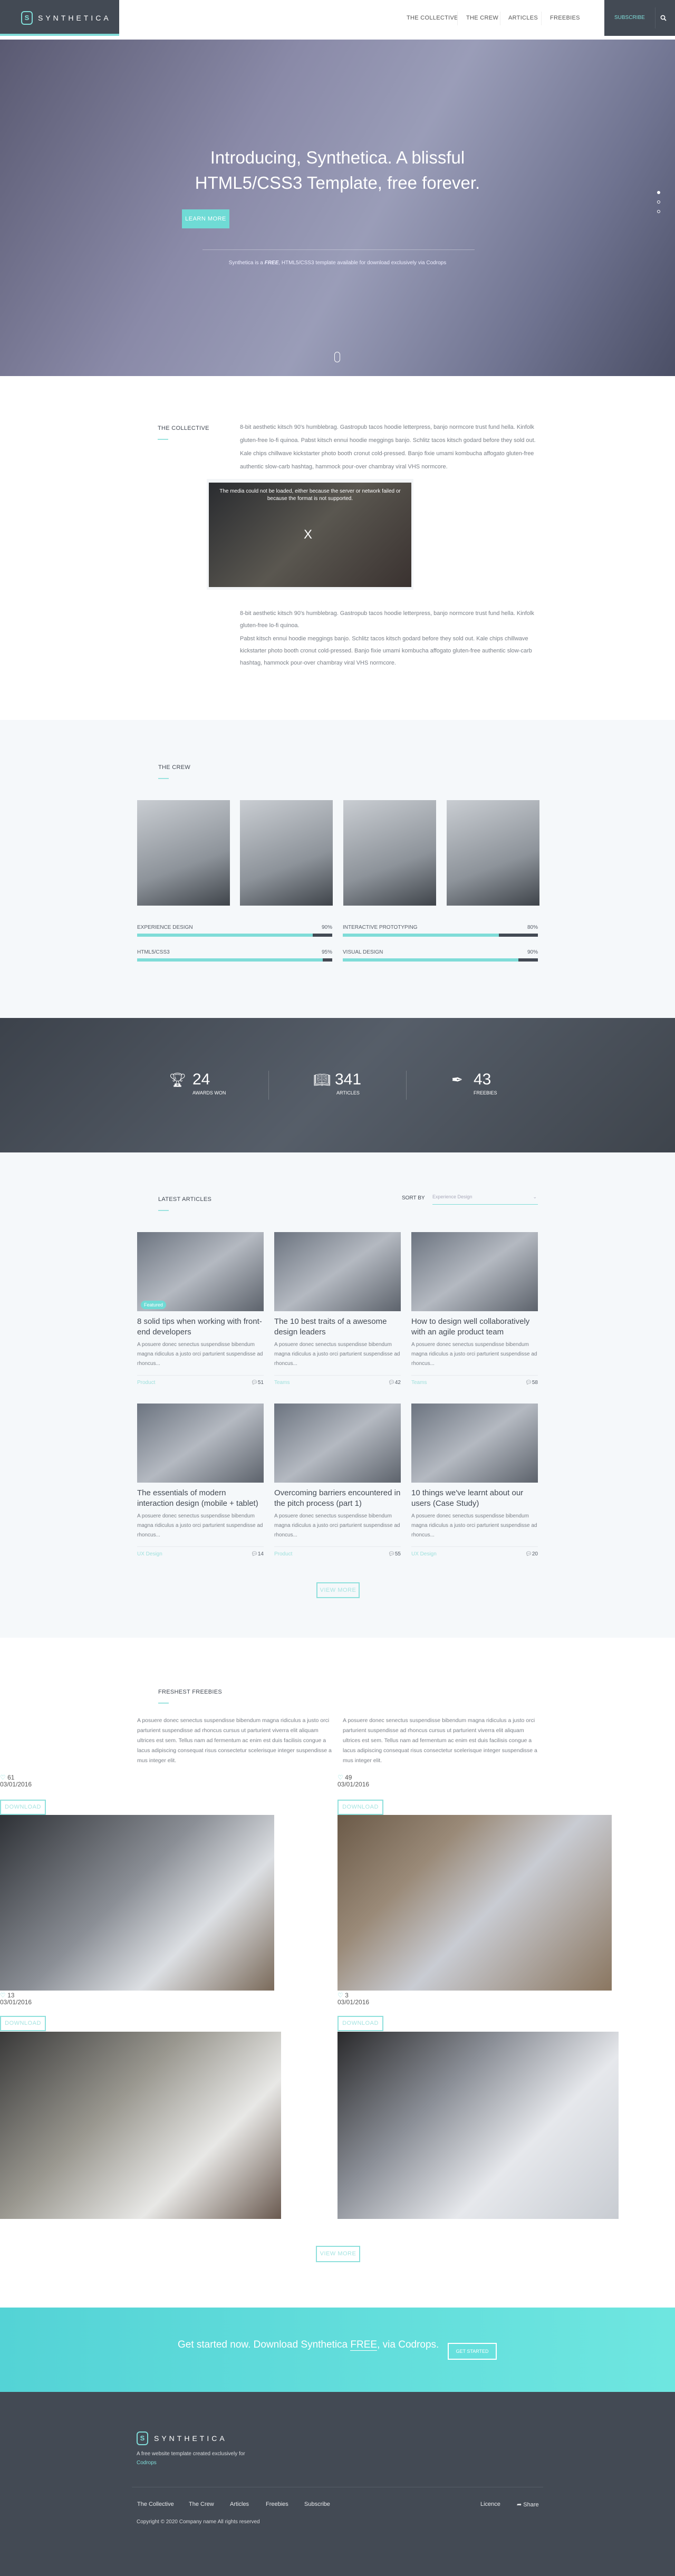 The width and height of the screenshot is (675, 2576). I want to click on comment-count: 💬︎55, so click(391, 1554).